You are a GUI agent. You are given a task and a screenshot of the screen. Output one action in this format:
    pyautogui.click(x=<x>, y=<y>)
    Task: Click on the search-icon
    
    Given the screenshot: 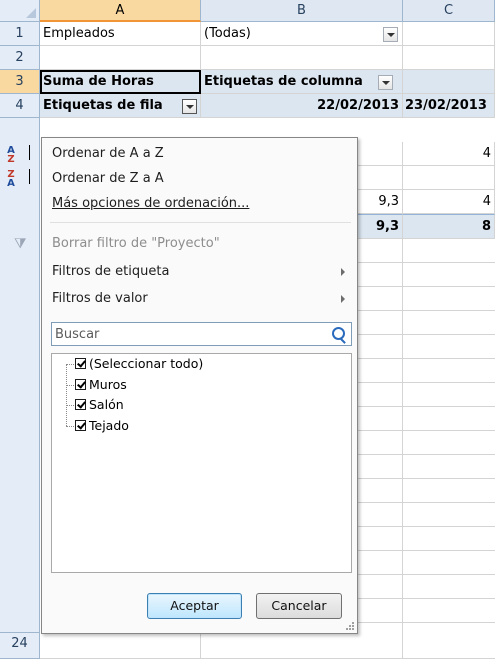 What is the action you would take?
    pyautogui.click(x=338, y=333)
    